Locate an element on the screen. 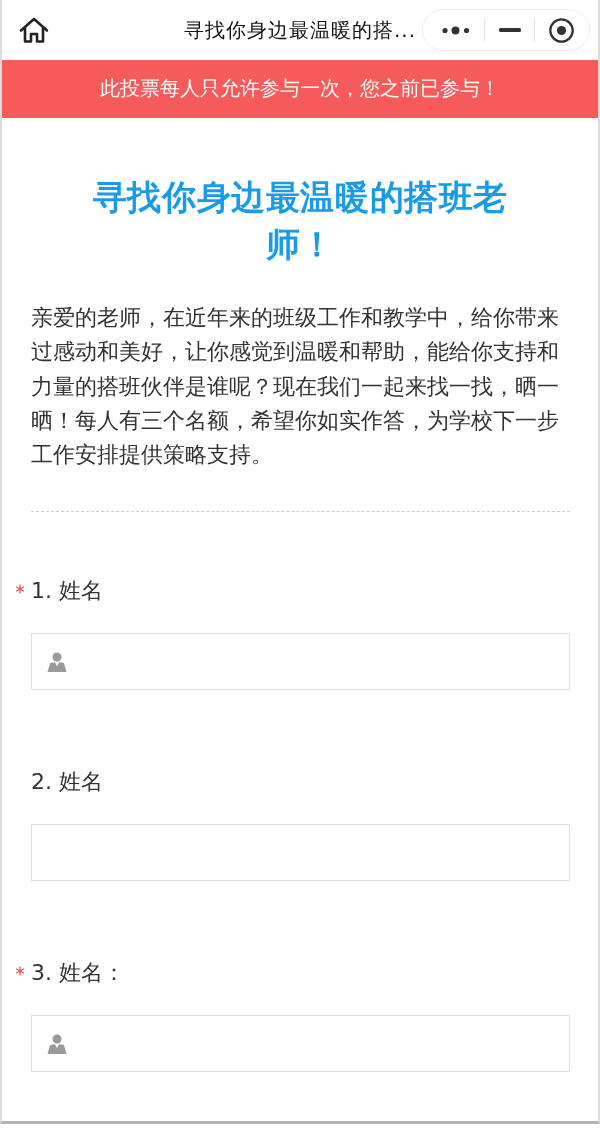 This screenshot has width=600, height=1129. question-label: 1. 姓名 is located at coordinates (67, 591).